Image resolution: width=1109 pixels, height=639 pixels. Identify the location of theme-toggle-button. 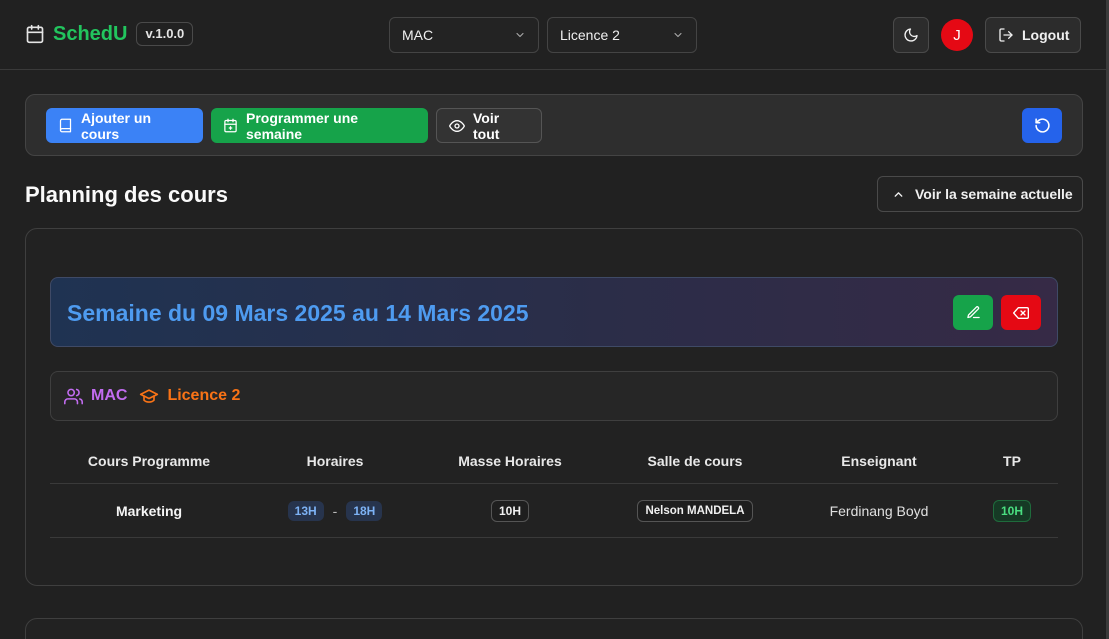
(911, 35).